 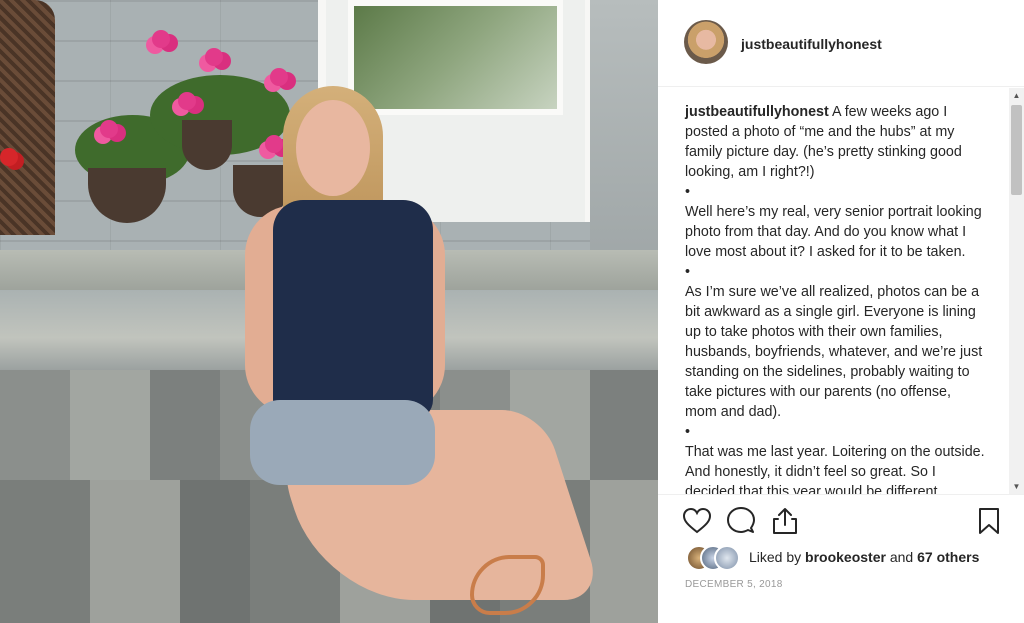 What do you see at coordinates (1016, 150) in the screenshot?
I see `scrollbar-thumb` at bounding box center [1016, 150].